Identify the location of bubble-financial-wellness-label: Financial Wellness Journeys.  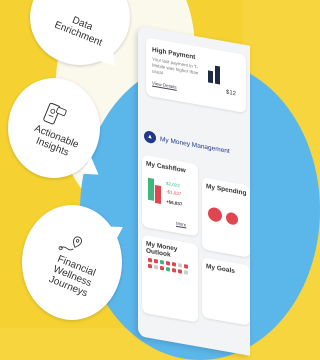
(71, 276).